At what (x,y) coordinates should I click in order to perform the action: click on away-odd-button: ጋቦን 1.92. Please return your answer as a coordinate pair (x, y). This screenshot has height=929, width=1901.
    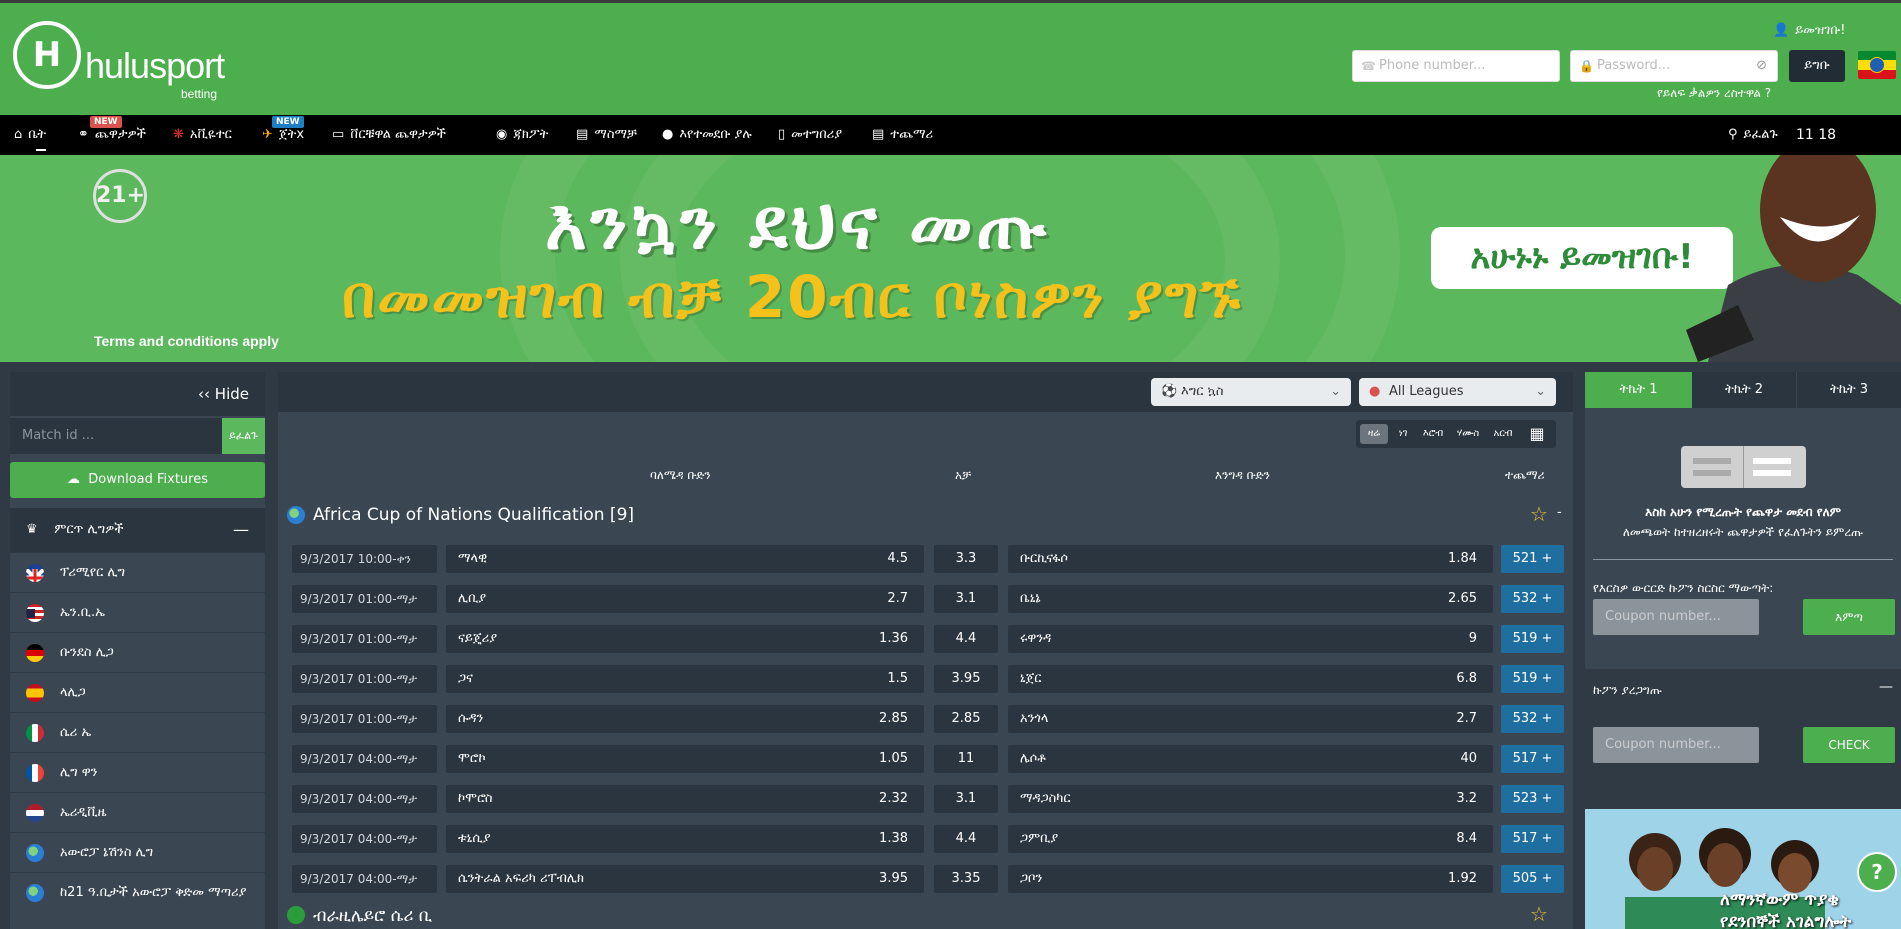
    Looking at the image, I should click on (1250, 879).